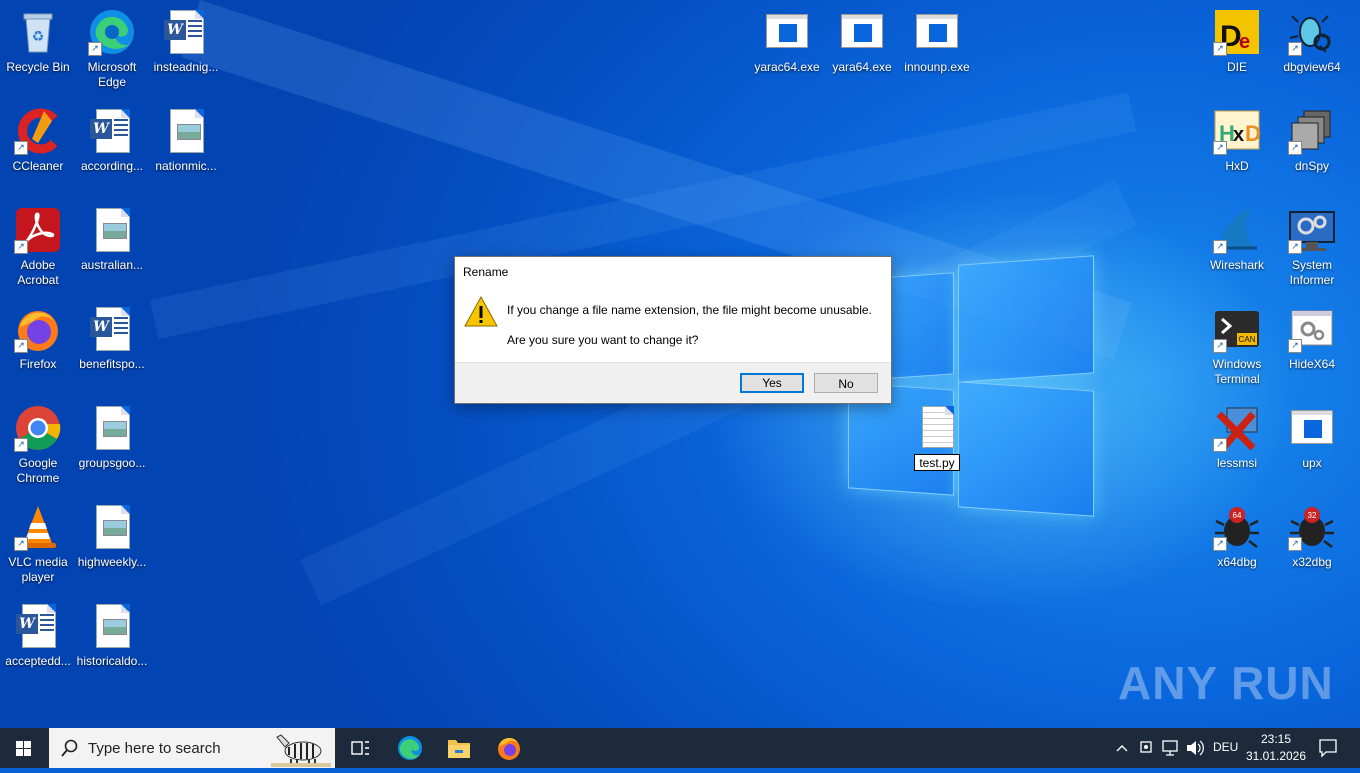  What do you see at coordinates (38, 329) in the screenshot?
I see `firefox-icon: ↗` at bounding box center [38, 329].